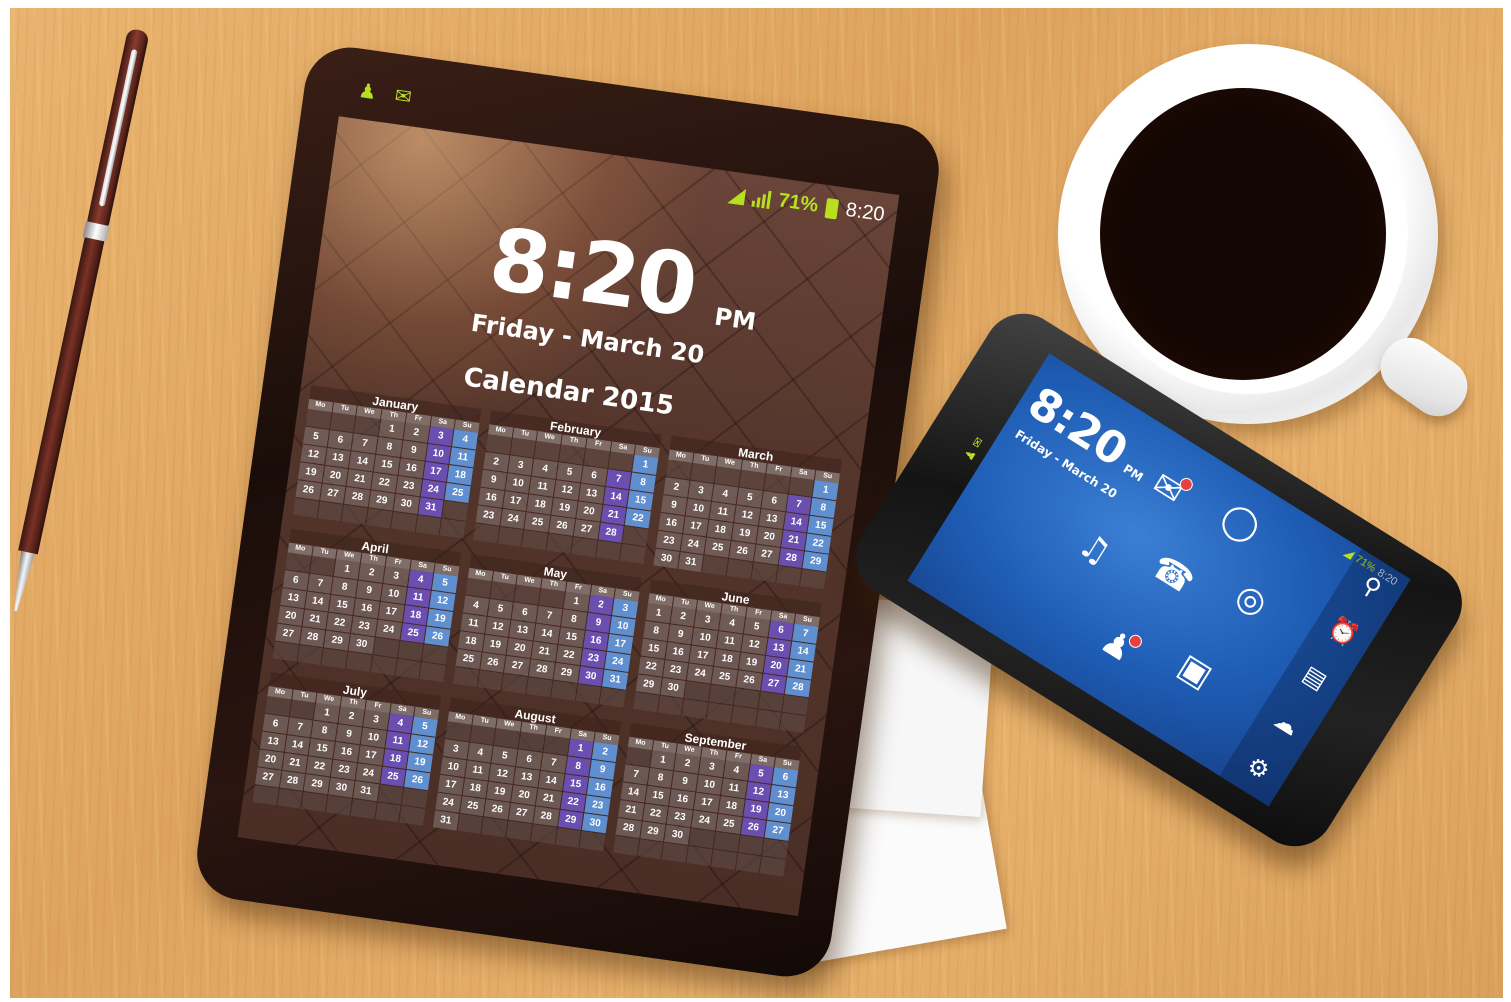  Describe the element at coordinates (1258, 768) in the screenshot. I see `settings-icon: ⚙` at that location.